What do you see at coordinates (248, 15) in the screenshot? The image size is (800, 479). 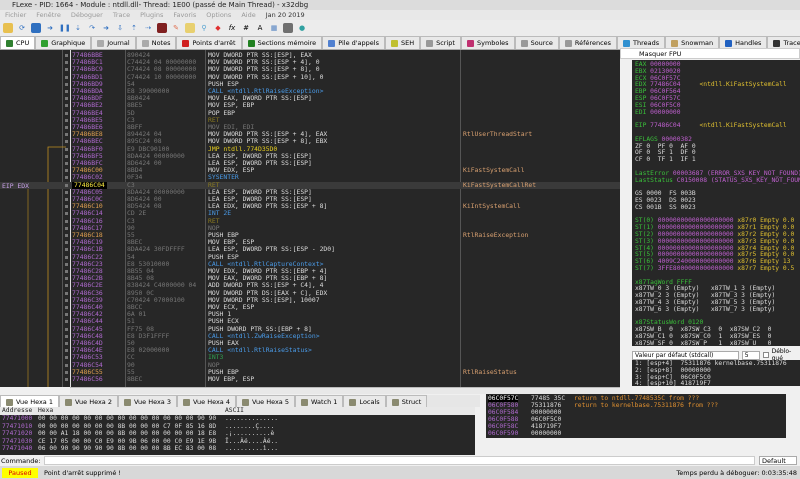 I see `menu-help: Aide` at bounding box center [248, 15].